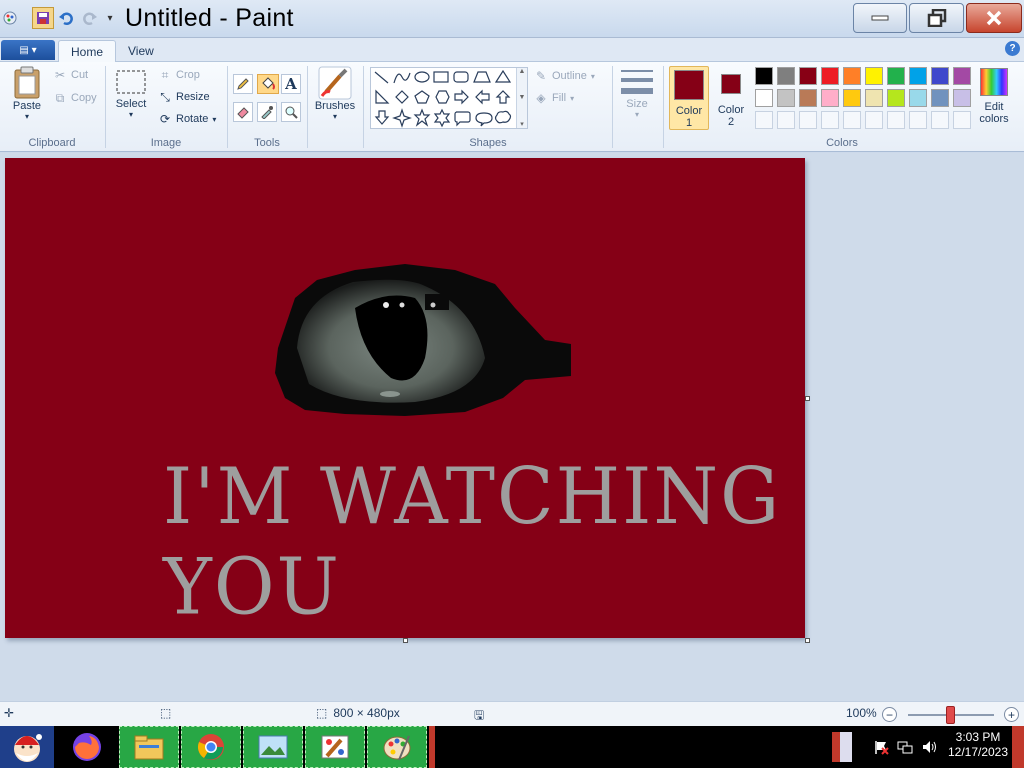  What do you see at coordinates (70, 75) in the screenshot?
I see `cut-button: ✂ Cut` at bounding box center [70, 75].